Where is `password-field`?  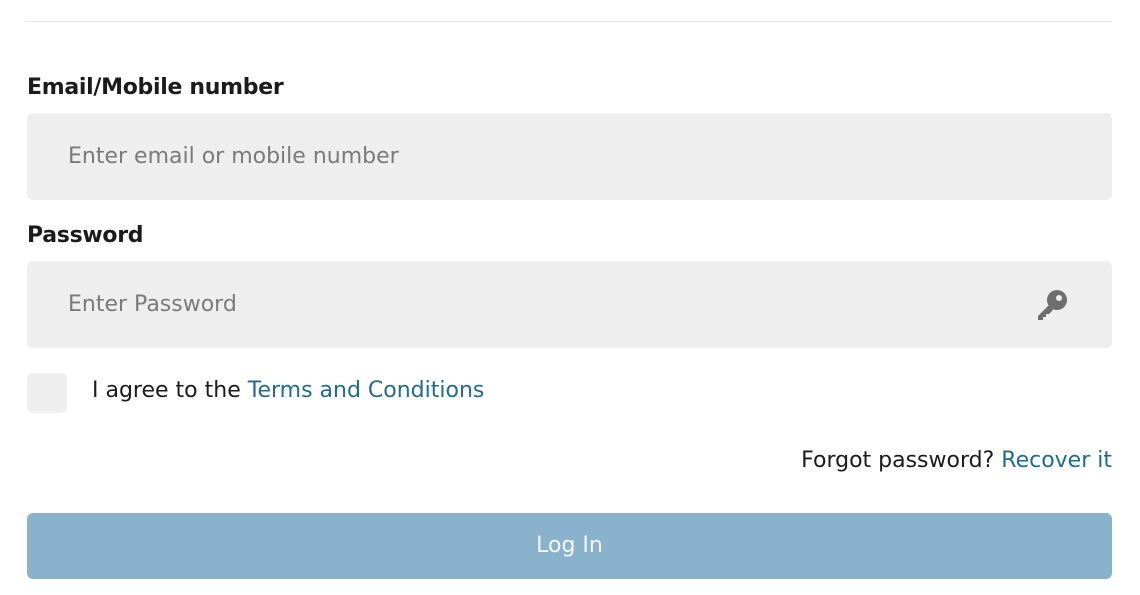
password-field is located at coordinates (569, 304).